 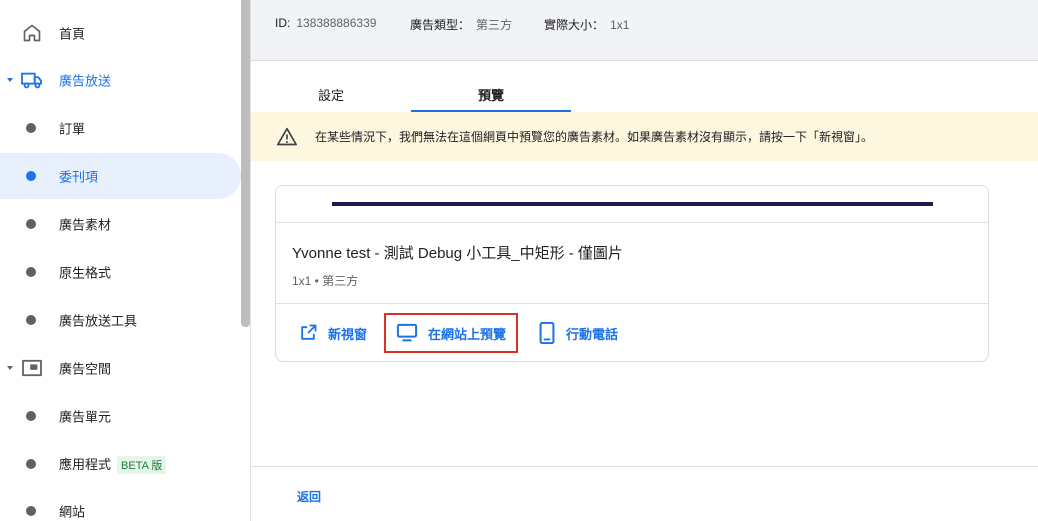 I want to click on sidebar-item-native-formats: 原生格式, so click(x=120, y=272).